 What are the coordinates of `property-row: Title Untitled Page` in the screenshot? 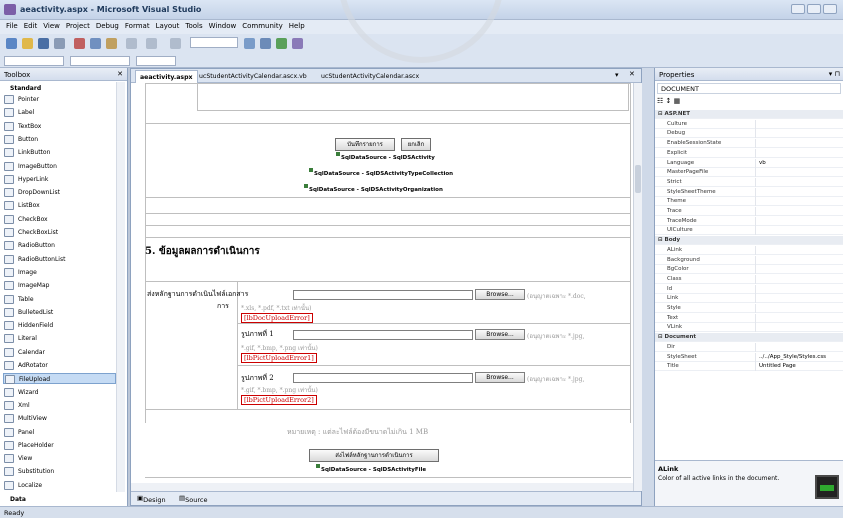 It's located at (749, 367).